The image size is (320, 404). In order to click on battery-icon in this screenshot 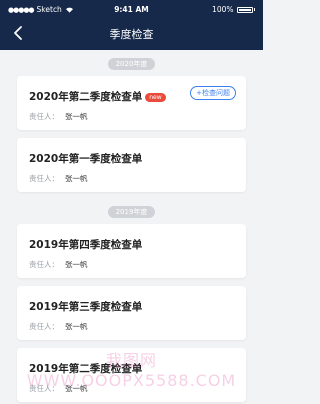, I will do `click(244, 9)`.